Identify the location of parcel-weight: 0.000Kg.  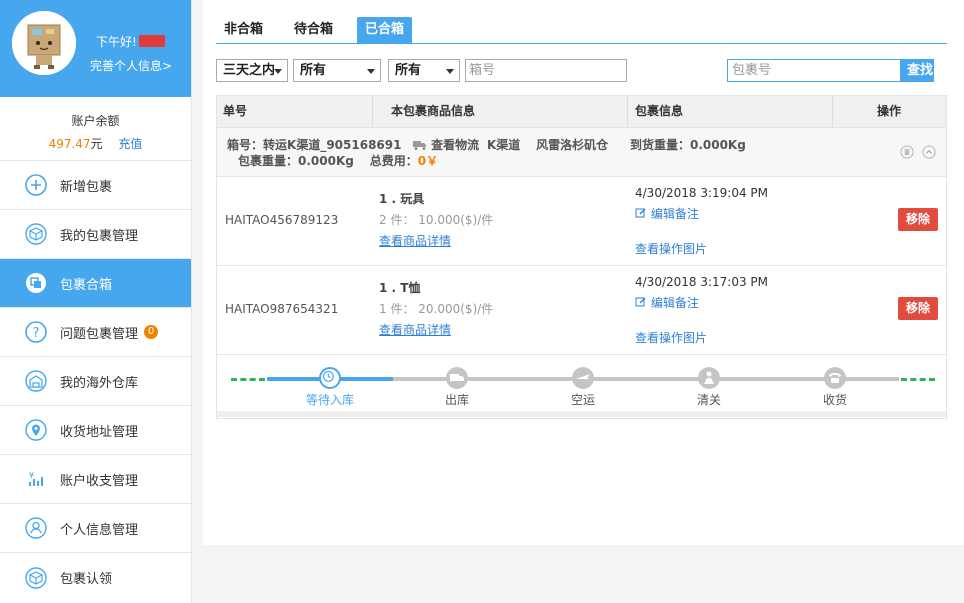
(326, 161).